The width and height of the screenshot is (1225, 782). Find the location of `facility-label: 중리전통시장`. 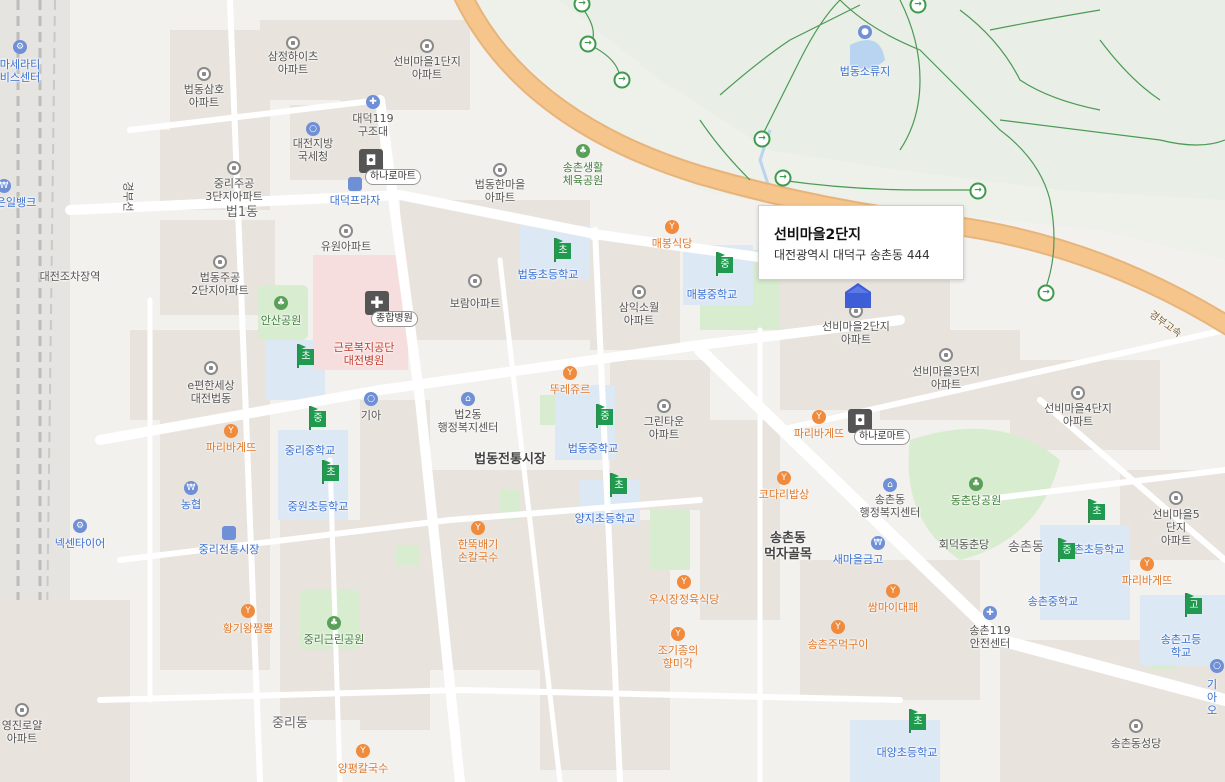

facility-label: 중리전통시장 is located at coordinates (229, 549).